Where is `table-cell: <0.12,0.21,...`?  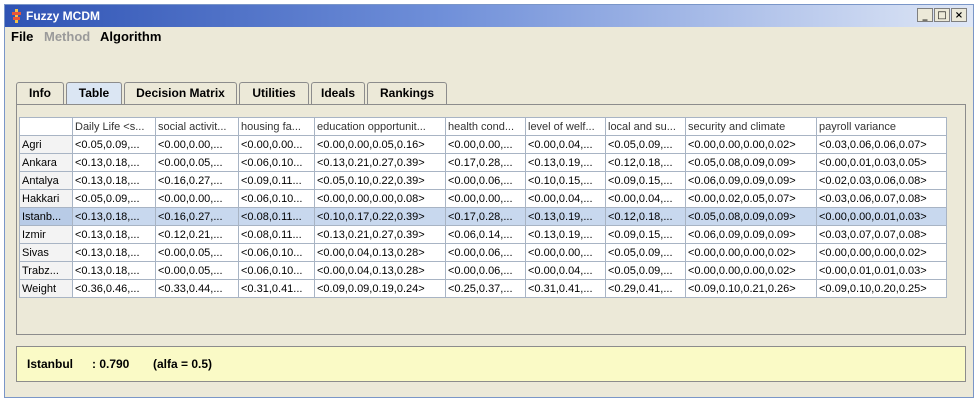
table-cell: <0.12,0.21,... is located at coordinates (197, 234).